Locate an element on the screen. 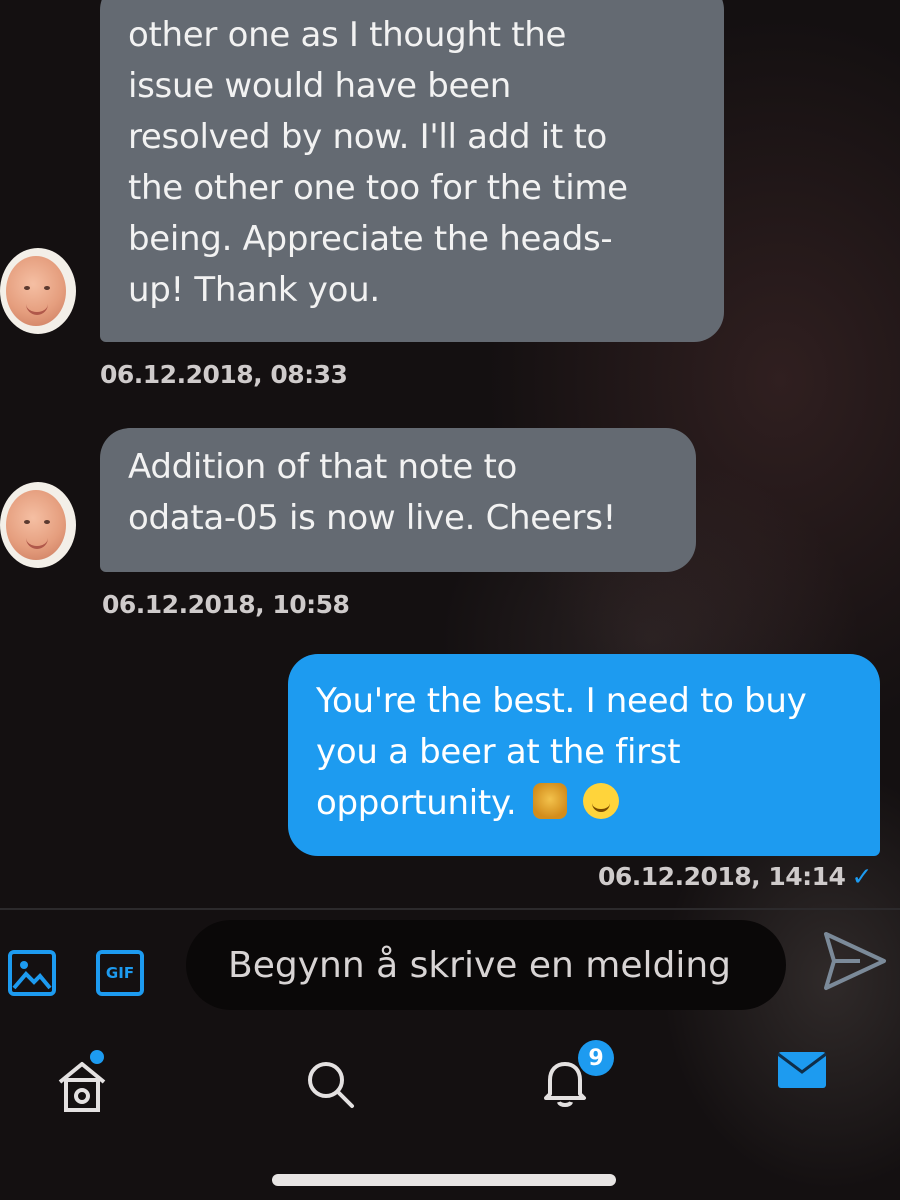 The image size is (900, 1200). message-timestamp: 06.12.2018, 10:58 is located at coordinates (226, 604).